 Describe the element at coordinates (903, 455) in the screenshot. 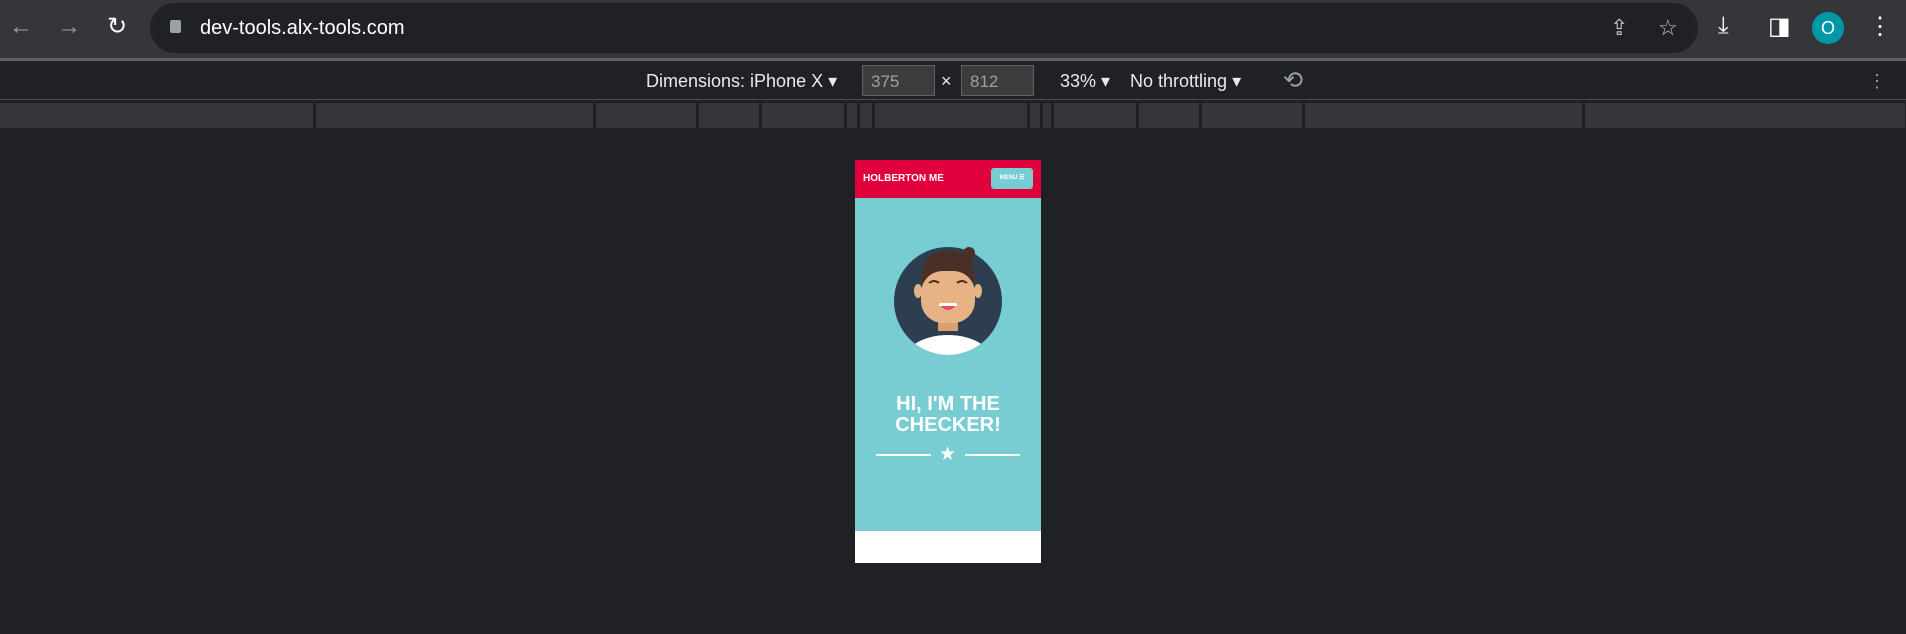

I see `divider-line-left` at that location.